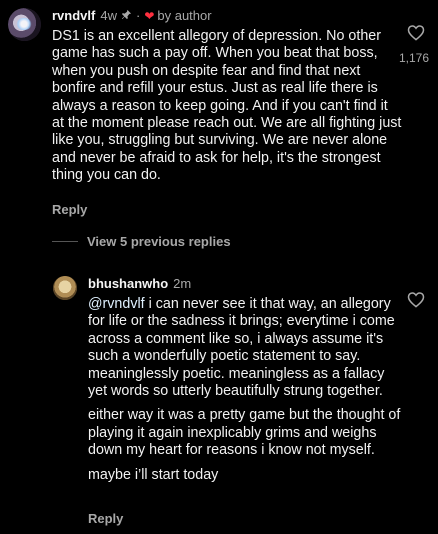 The width and height of the screenshot is (438, 534). What do you see at coordinates (128, 283) in the screenshot?
I see `username: bhushanwho` at bounding box center [128, 283].